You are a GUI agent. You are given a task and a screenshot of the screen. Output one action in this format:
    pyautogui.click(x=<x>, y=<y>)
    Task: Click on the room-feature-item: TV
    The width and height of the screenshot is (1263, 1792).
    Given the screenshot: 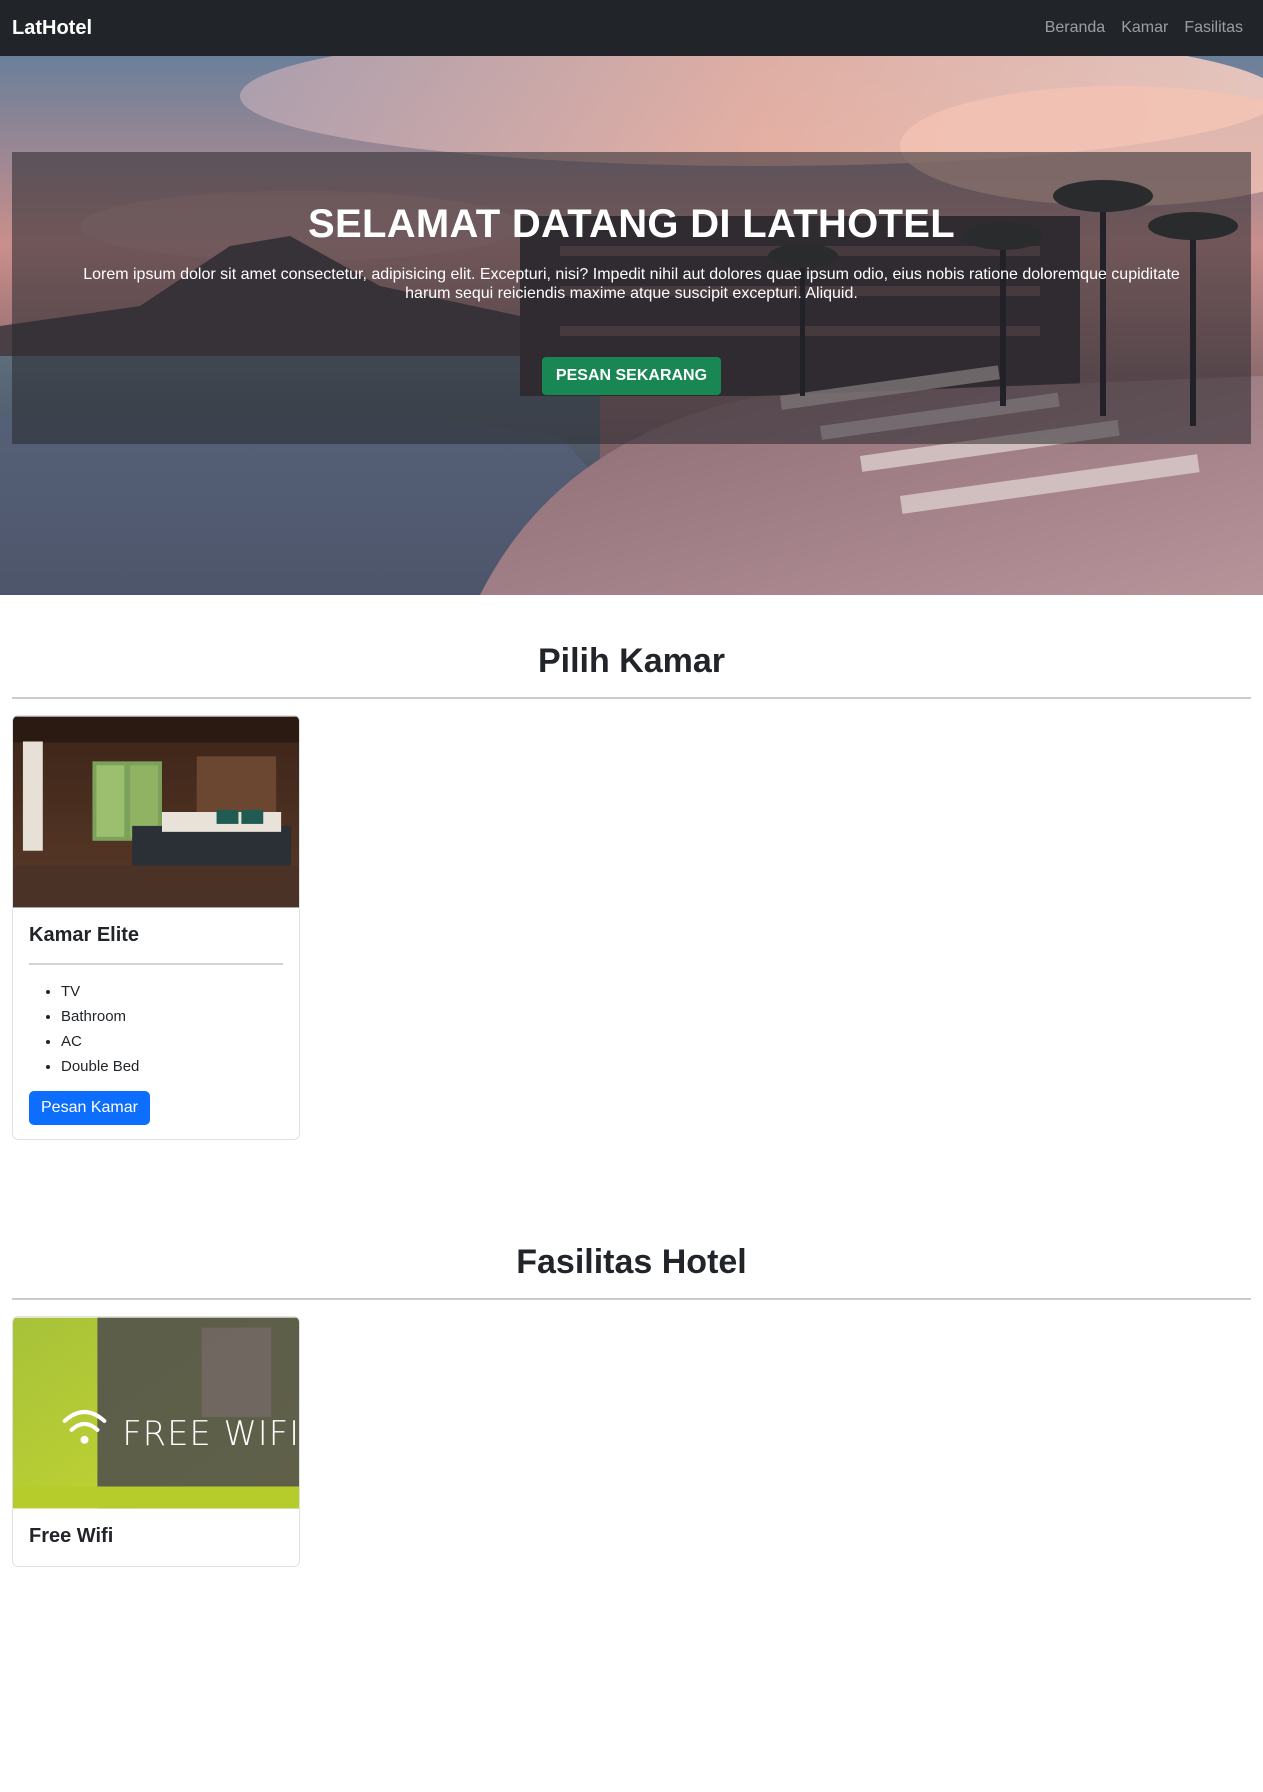 What is the action you would take?
    pyautogui.click(x=172, y=991)
    